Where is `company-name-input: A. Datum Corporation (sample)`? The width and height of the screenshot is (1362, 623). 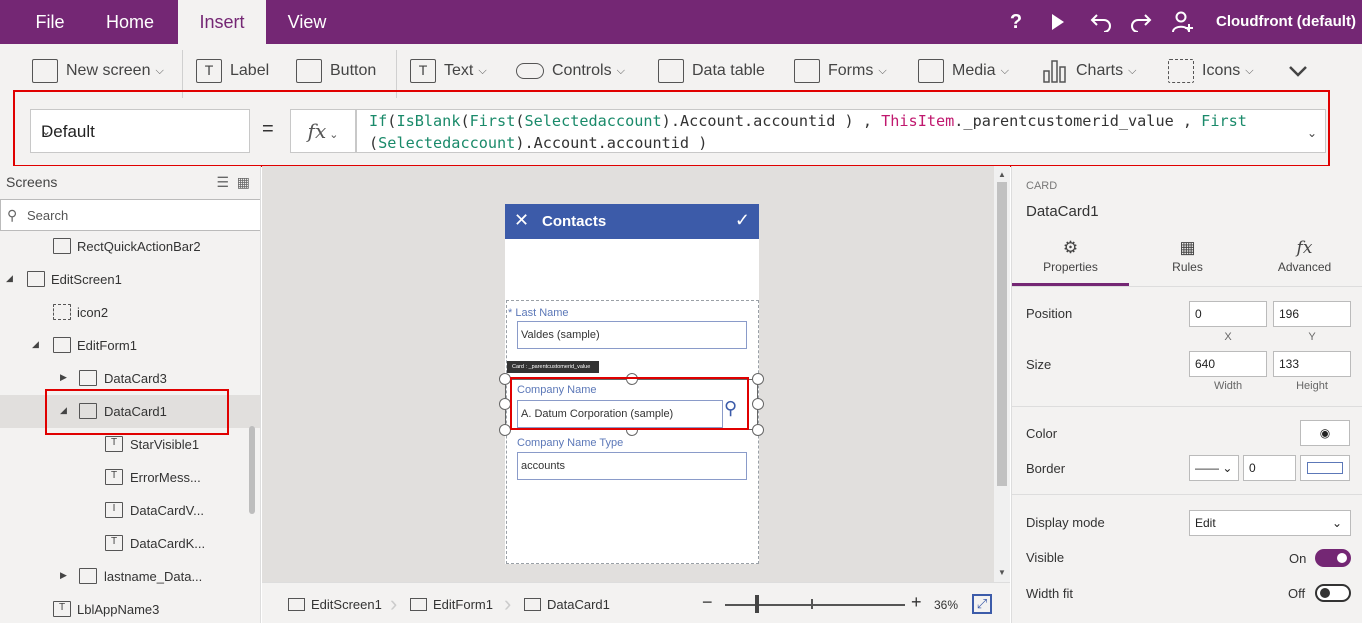 company-name-input: A. Datum Corporation (sample) is located at coordinates (620, 414).